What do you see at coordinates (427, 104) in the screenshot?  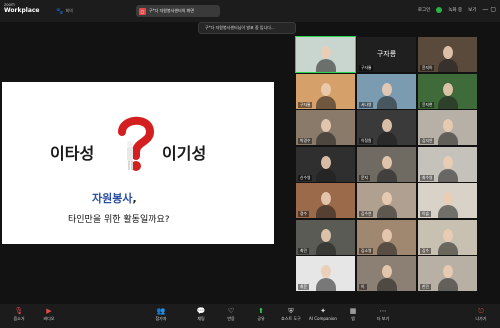 I see `participant-name: 윤지현` at bounding box center [427, 104].